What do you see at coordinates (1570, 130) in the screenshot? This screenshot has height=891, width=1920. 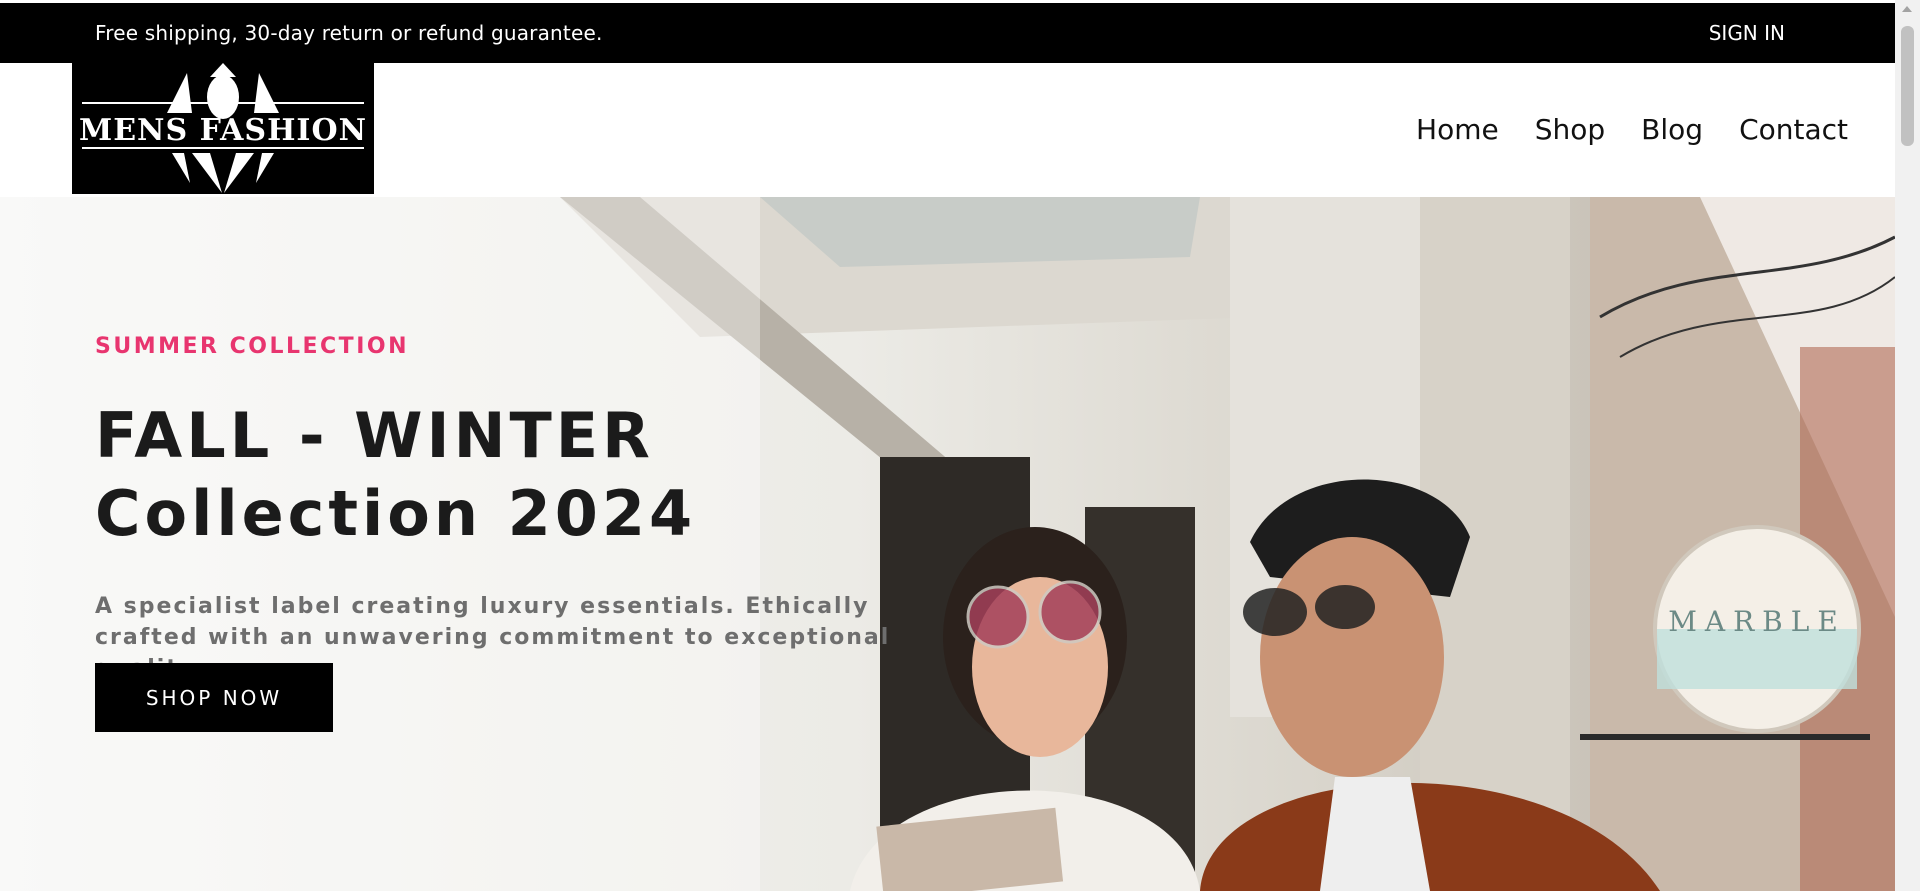 I see `nav-shop: Shop` at bounding box center [1570, 130].